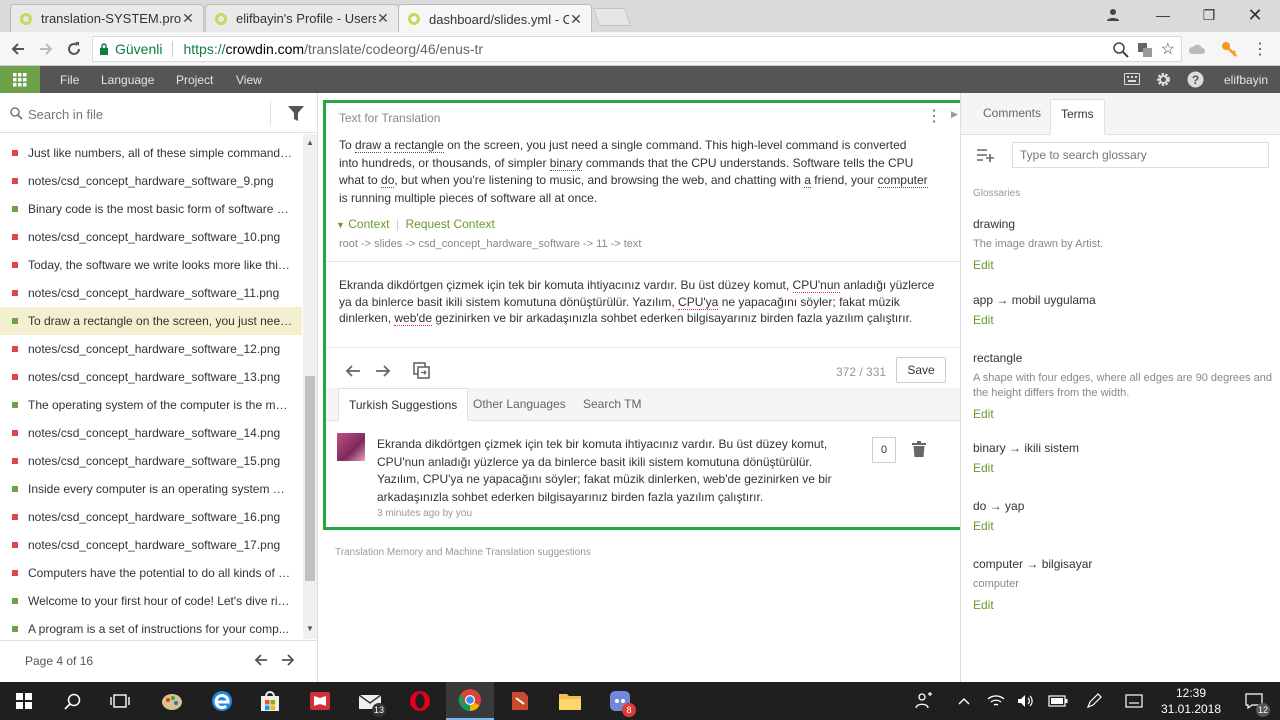 The width and height of the screenshot is (1280, 720). Describe the element at coordinates (296, 114) in the screenshot. I see `filter-icon` at that location.